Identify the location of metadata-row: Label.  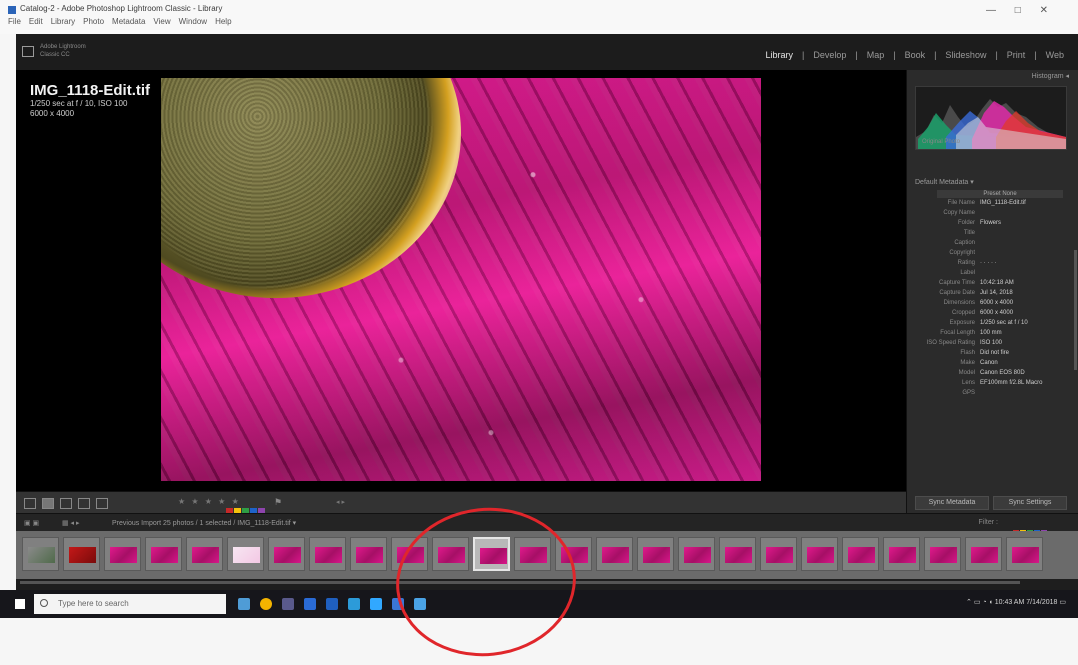
(990, 275).